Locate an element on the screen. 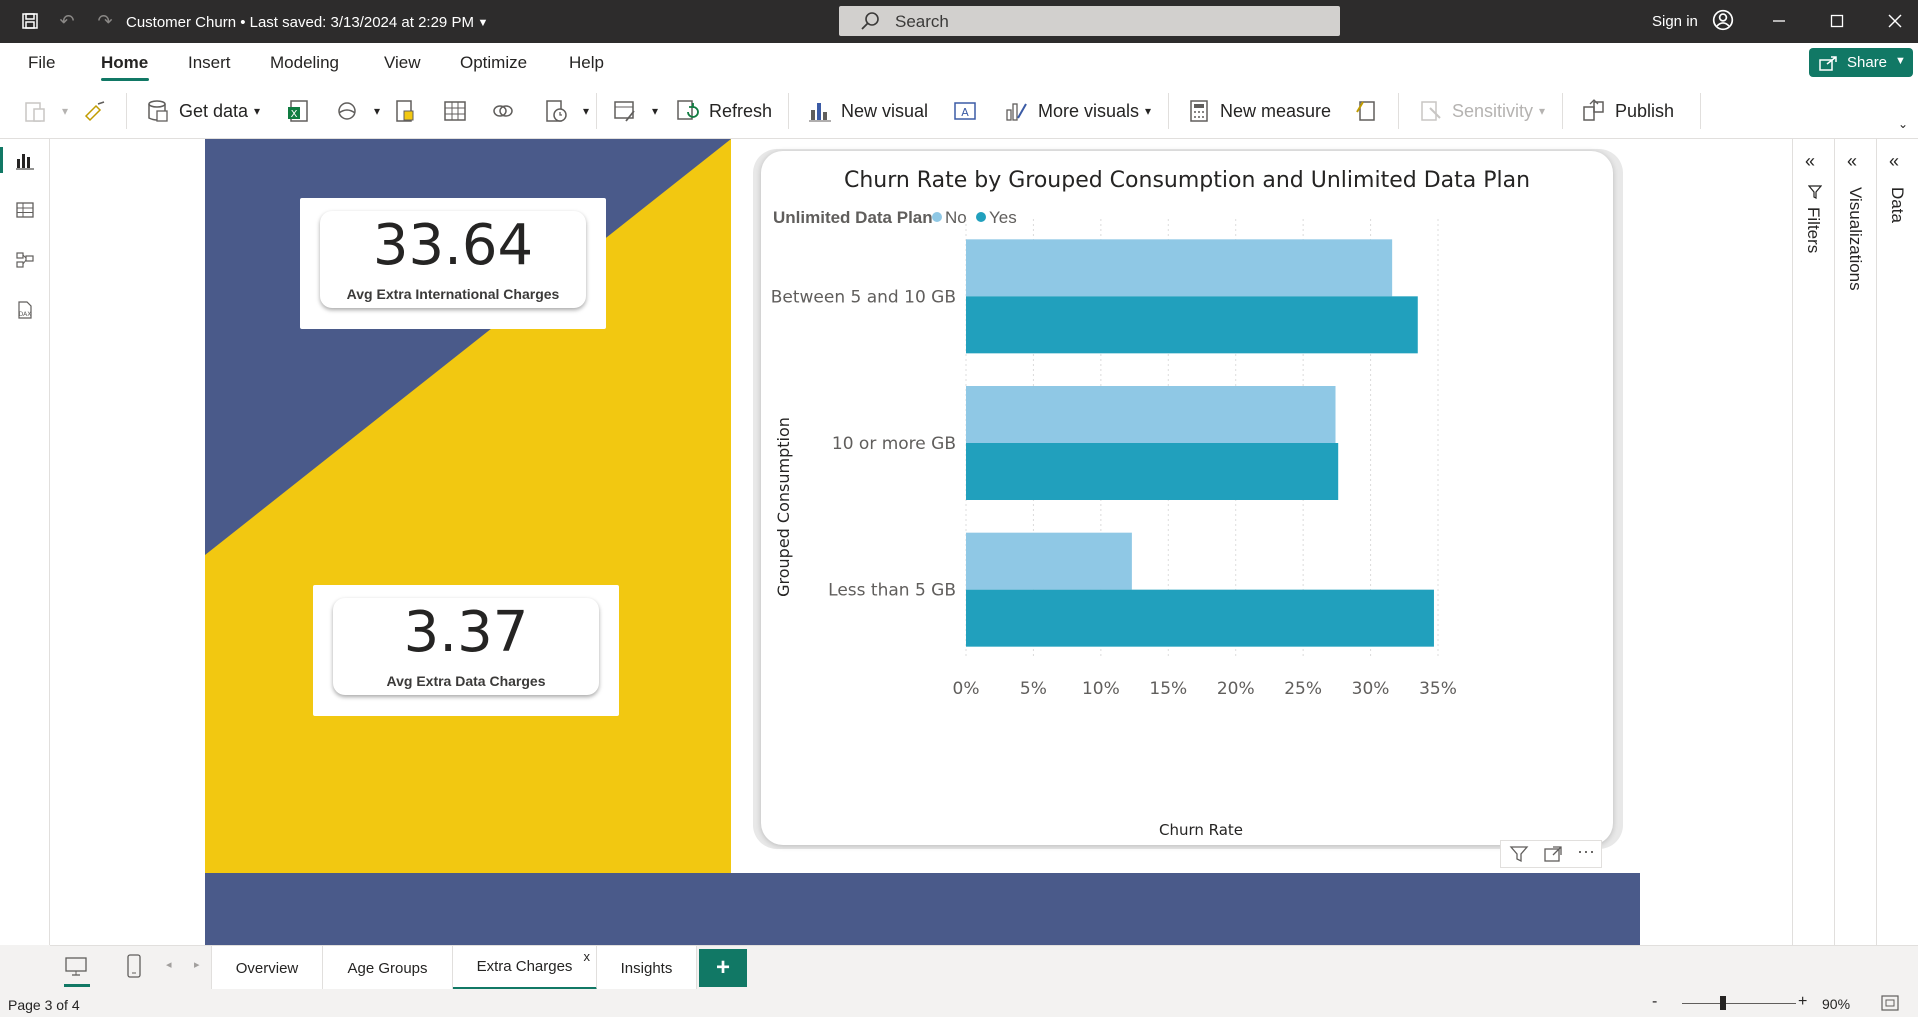 The width and height of the screenshot is (1918, 1017). table-view-icon is located at coordinates (25, 210).